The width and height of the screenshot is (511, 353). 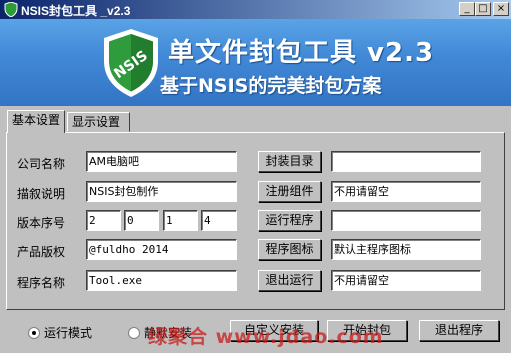 What do you see at coordinates (406, 191) in the screenshot?
I see `register-component-field: 不用请留空` at bounding box center [406, 191].